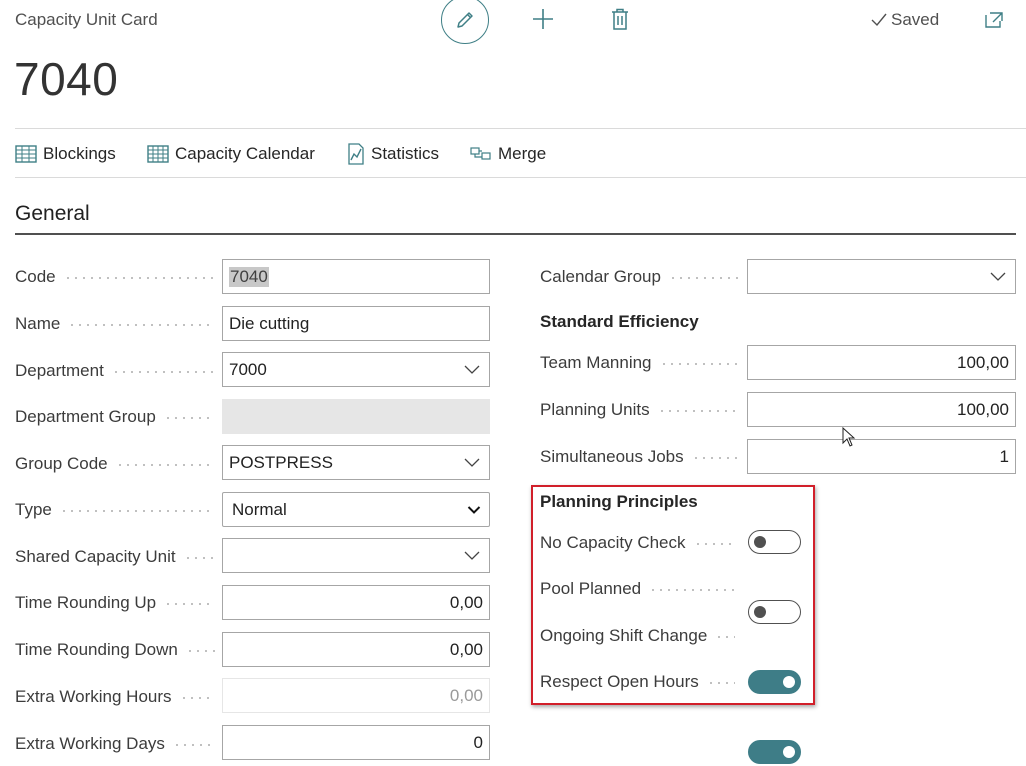  Describe the element at coordinates (259, 509) in the screenshot. I see `type-value: Normal` at that location.